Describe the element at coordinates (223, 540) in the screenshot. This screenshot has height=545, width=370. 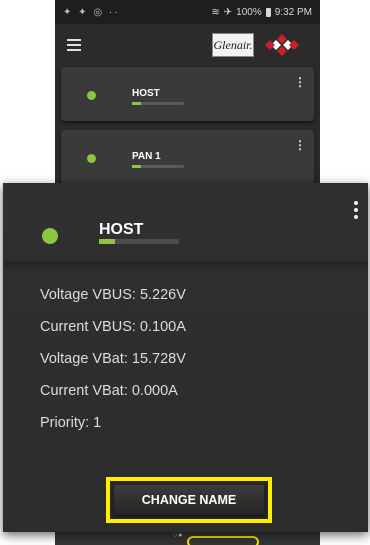
I see `highlight-oval` at that location.